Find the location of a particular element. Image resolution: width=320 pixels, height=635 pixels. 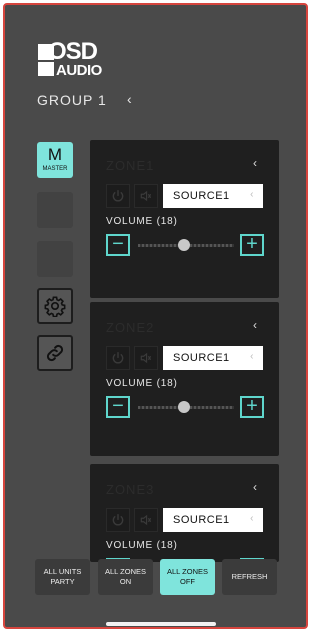

group-collapse-chevron-icon: ‹ is located at coordinates (129, 99).